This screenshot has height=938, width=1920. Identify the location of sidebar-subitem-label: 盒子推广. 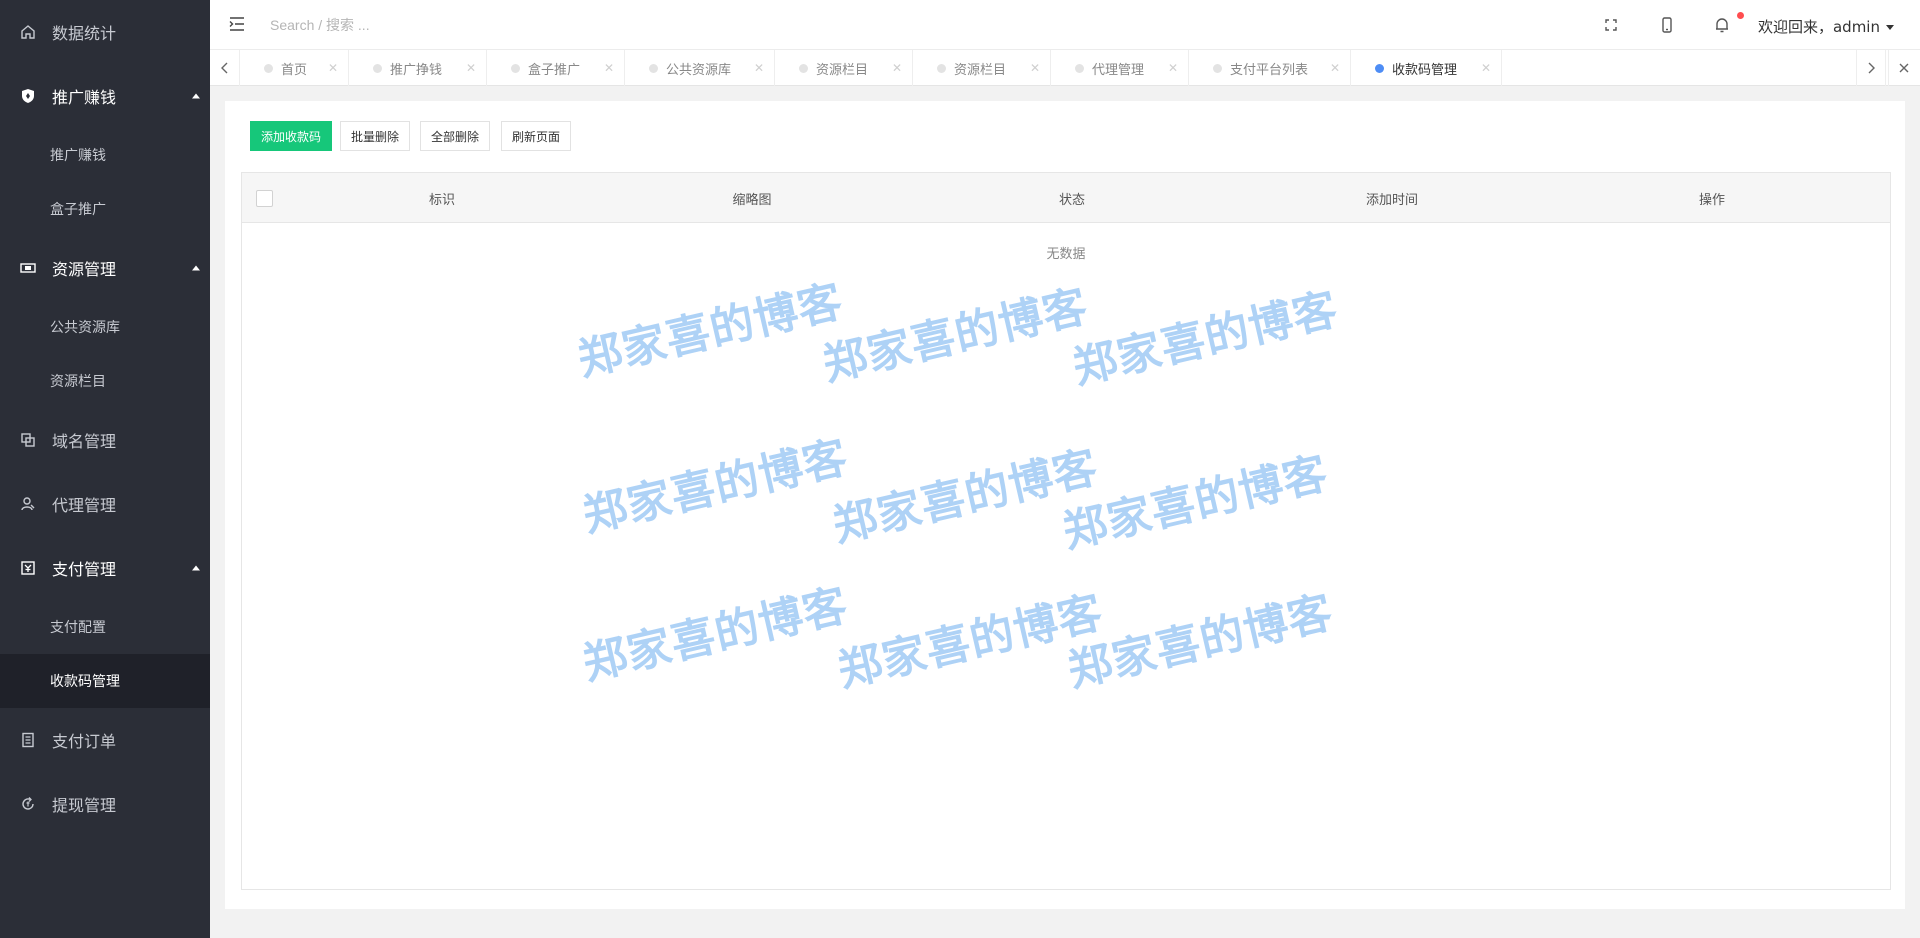
(78, 210).